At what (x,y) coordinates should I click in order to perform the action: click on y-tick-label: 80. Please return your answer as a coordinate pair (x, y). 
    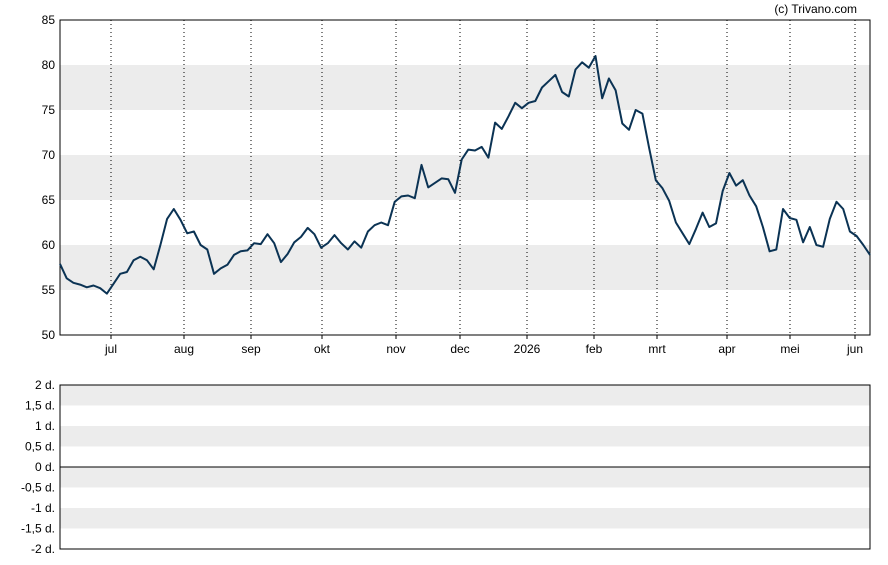
    Looking at the image, I should click on (49, 65).